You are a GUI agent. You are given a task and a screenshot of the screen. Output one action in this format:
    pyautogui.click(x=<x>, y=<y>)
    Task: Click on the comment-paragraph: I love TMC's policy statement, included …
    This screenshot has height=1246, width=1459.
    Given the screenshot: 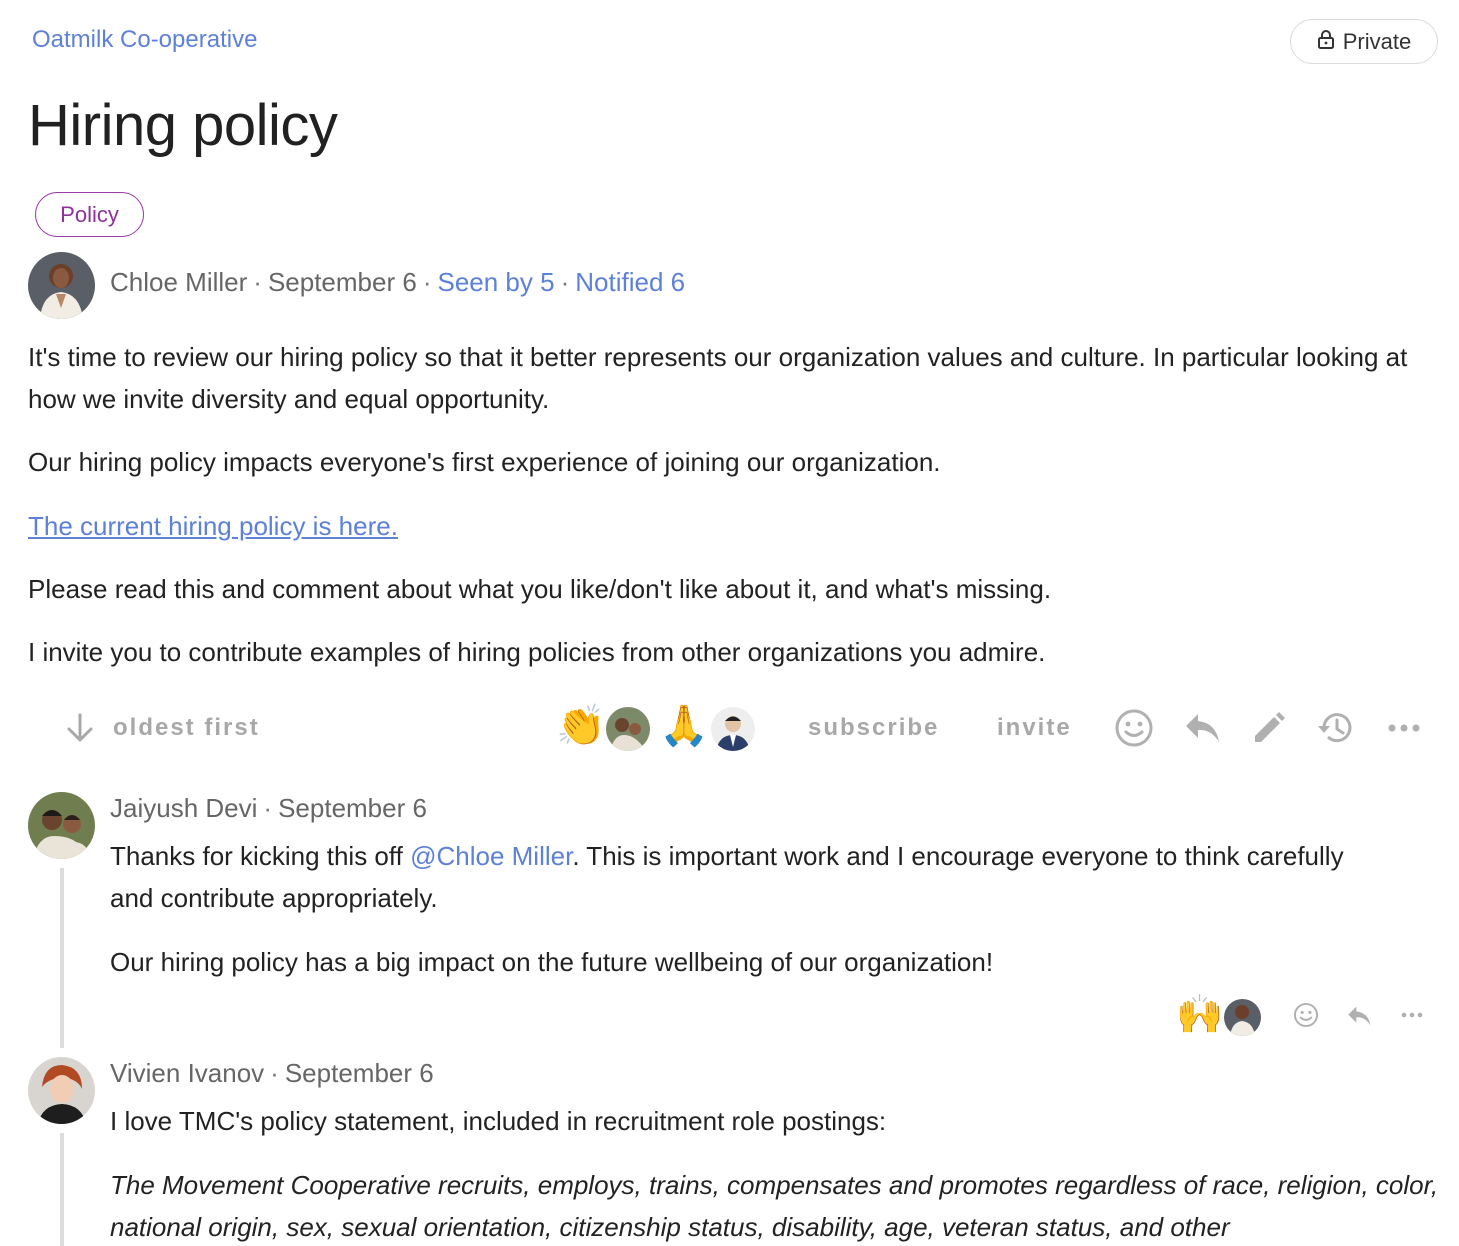 What is the action you would take?
    pyautogui.click(x=498, y=1121)
    